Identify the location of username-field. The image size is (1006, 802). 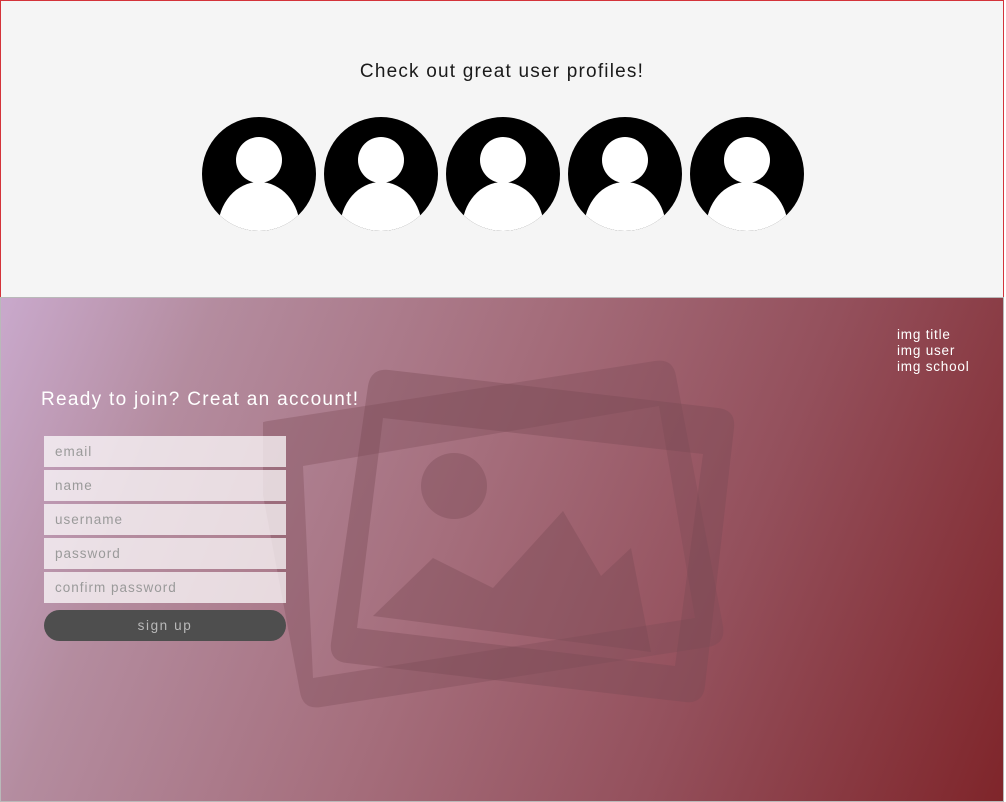
(165, 519).